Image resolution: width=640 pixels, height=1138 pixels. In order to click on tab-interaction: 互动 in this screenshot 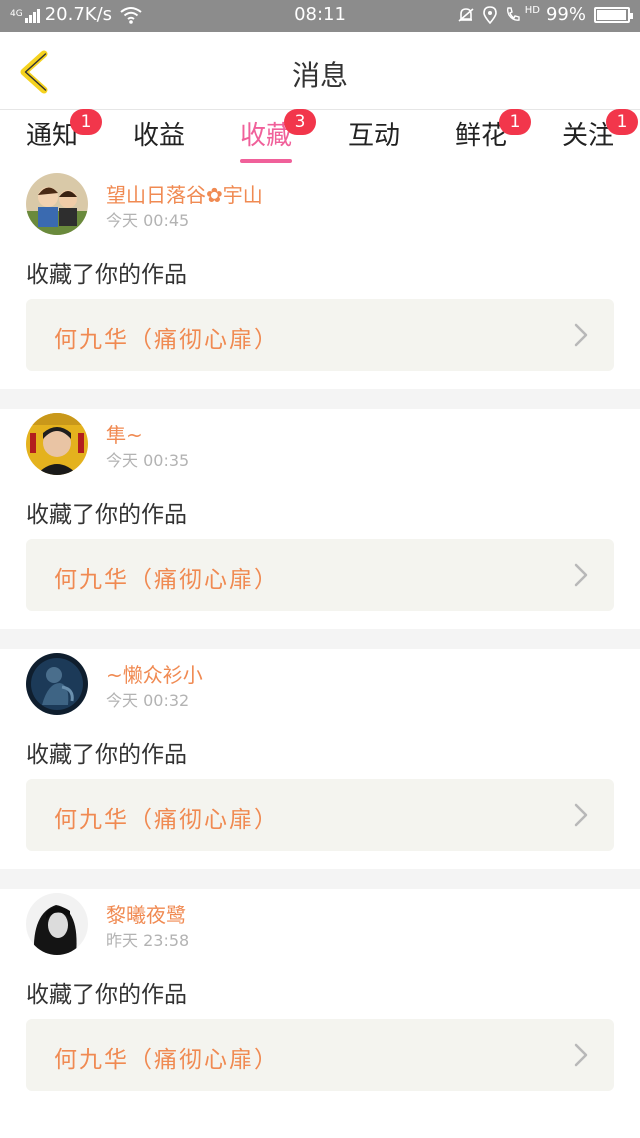, I will do `click(374, 141)`.